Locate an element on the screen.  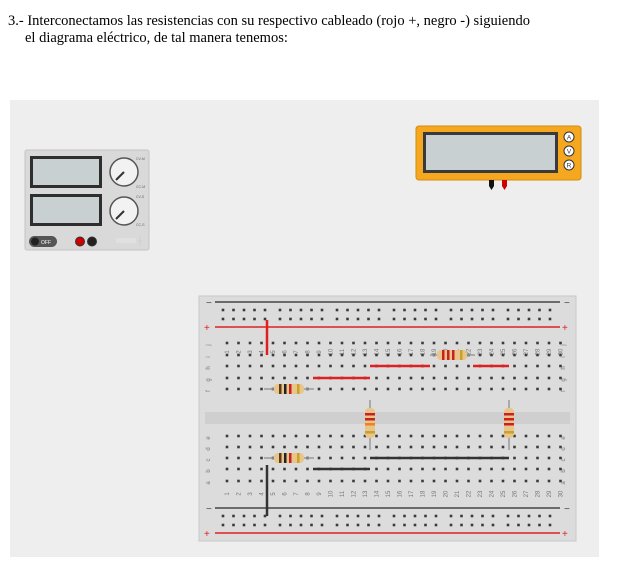
probe-red is located at coordinates (504, 185).